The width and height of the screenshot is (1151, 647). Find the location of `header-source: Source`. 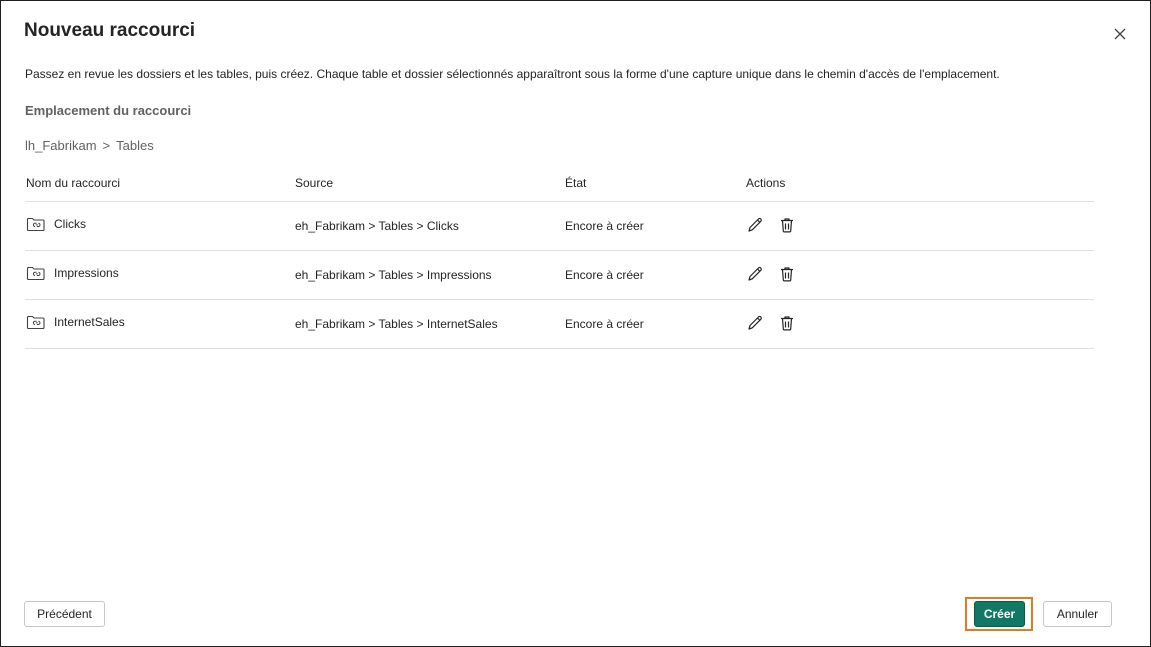

header-source: Source is located at coordinates (314, 183).